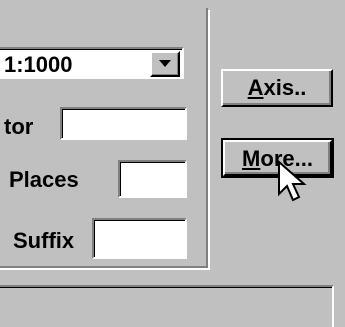  Describe the element at coordinates (19, 126) in the screenshot. I see `divisor-label: tor` at that location.